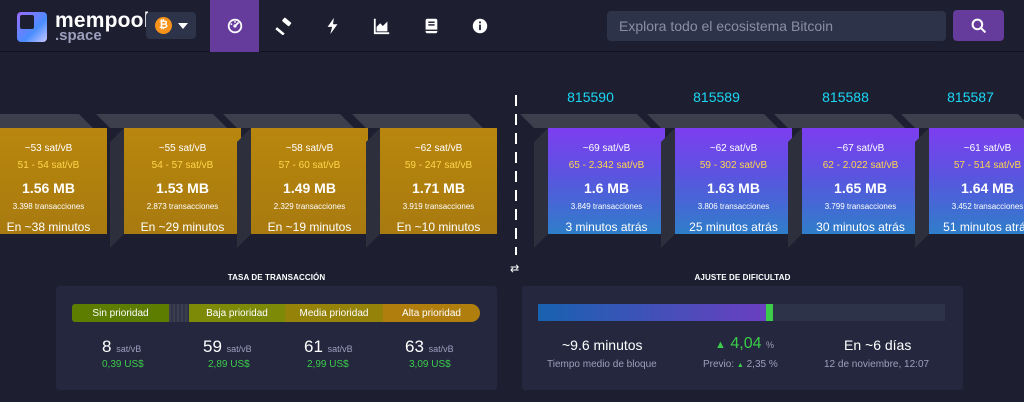 This screenshot has height=402, width=1024. I want to click on block-fee-range: 54 - 57 sat/vB, so click(182, 165).